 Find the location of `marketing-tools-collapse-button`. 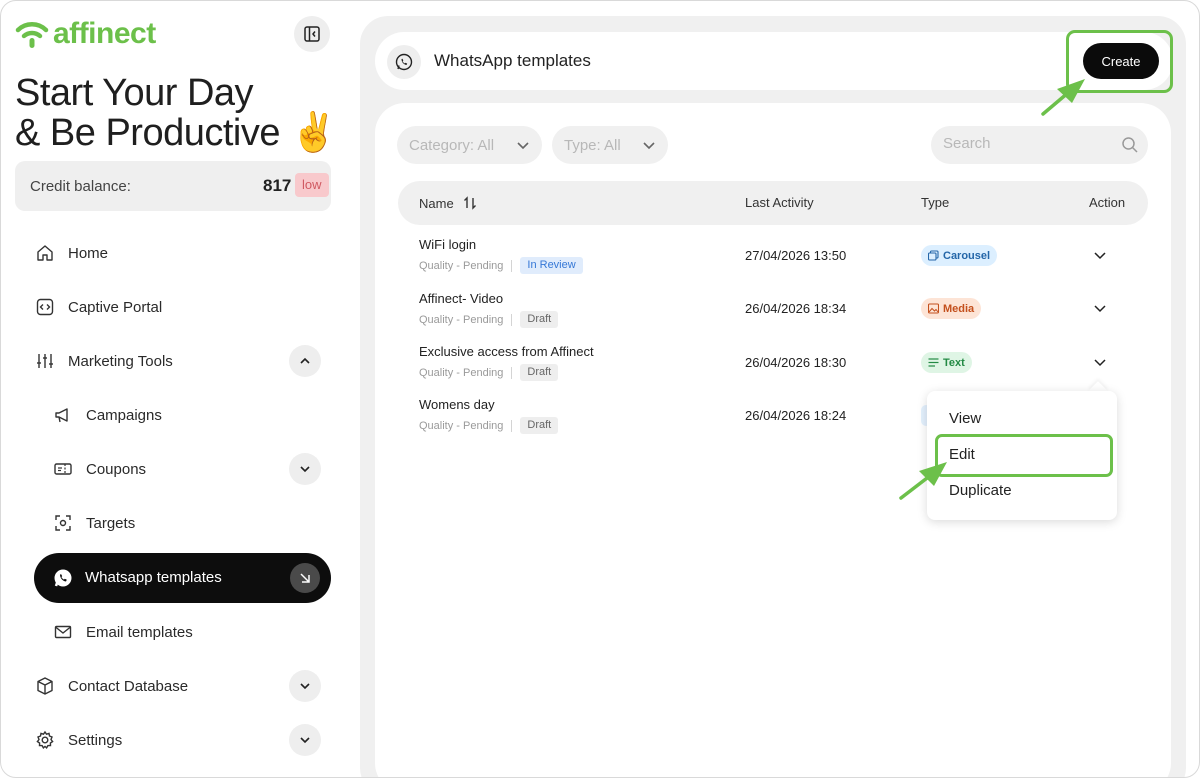

marketing-tools-collapse-button is located at coordinates (305, 361).